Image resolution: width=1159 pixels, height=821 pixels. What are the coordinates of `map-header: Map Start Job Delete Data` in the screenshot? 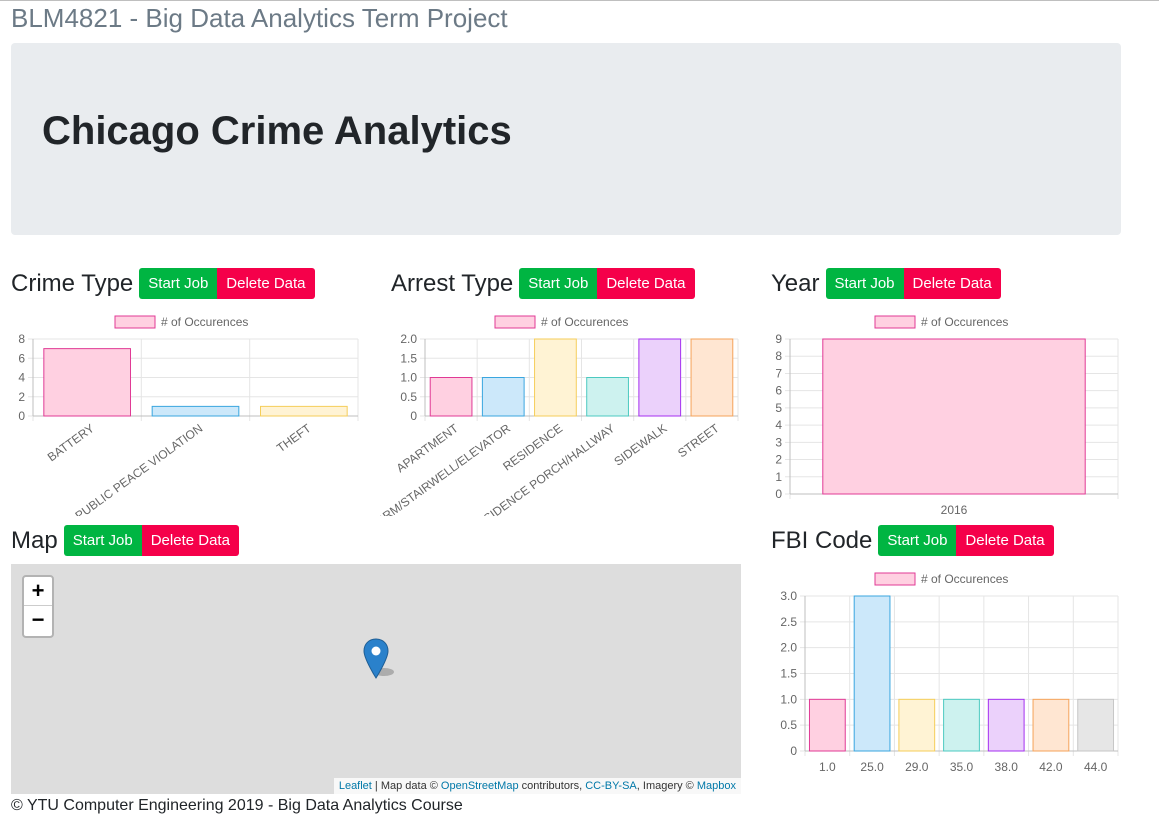 It's located at (125, 540).